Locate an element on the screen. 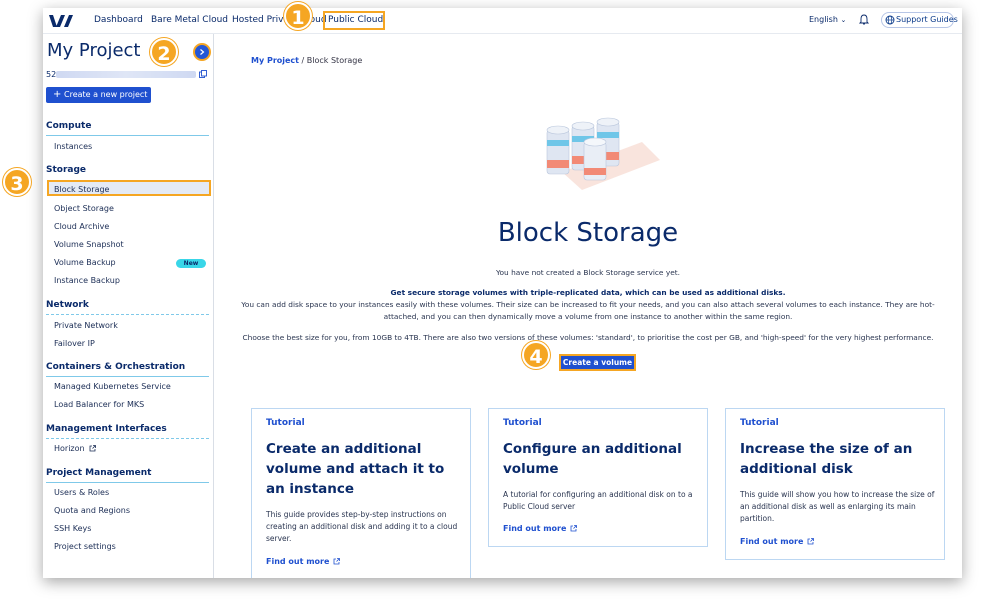  bell-icon is located at coordinates (864, 20).